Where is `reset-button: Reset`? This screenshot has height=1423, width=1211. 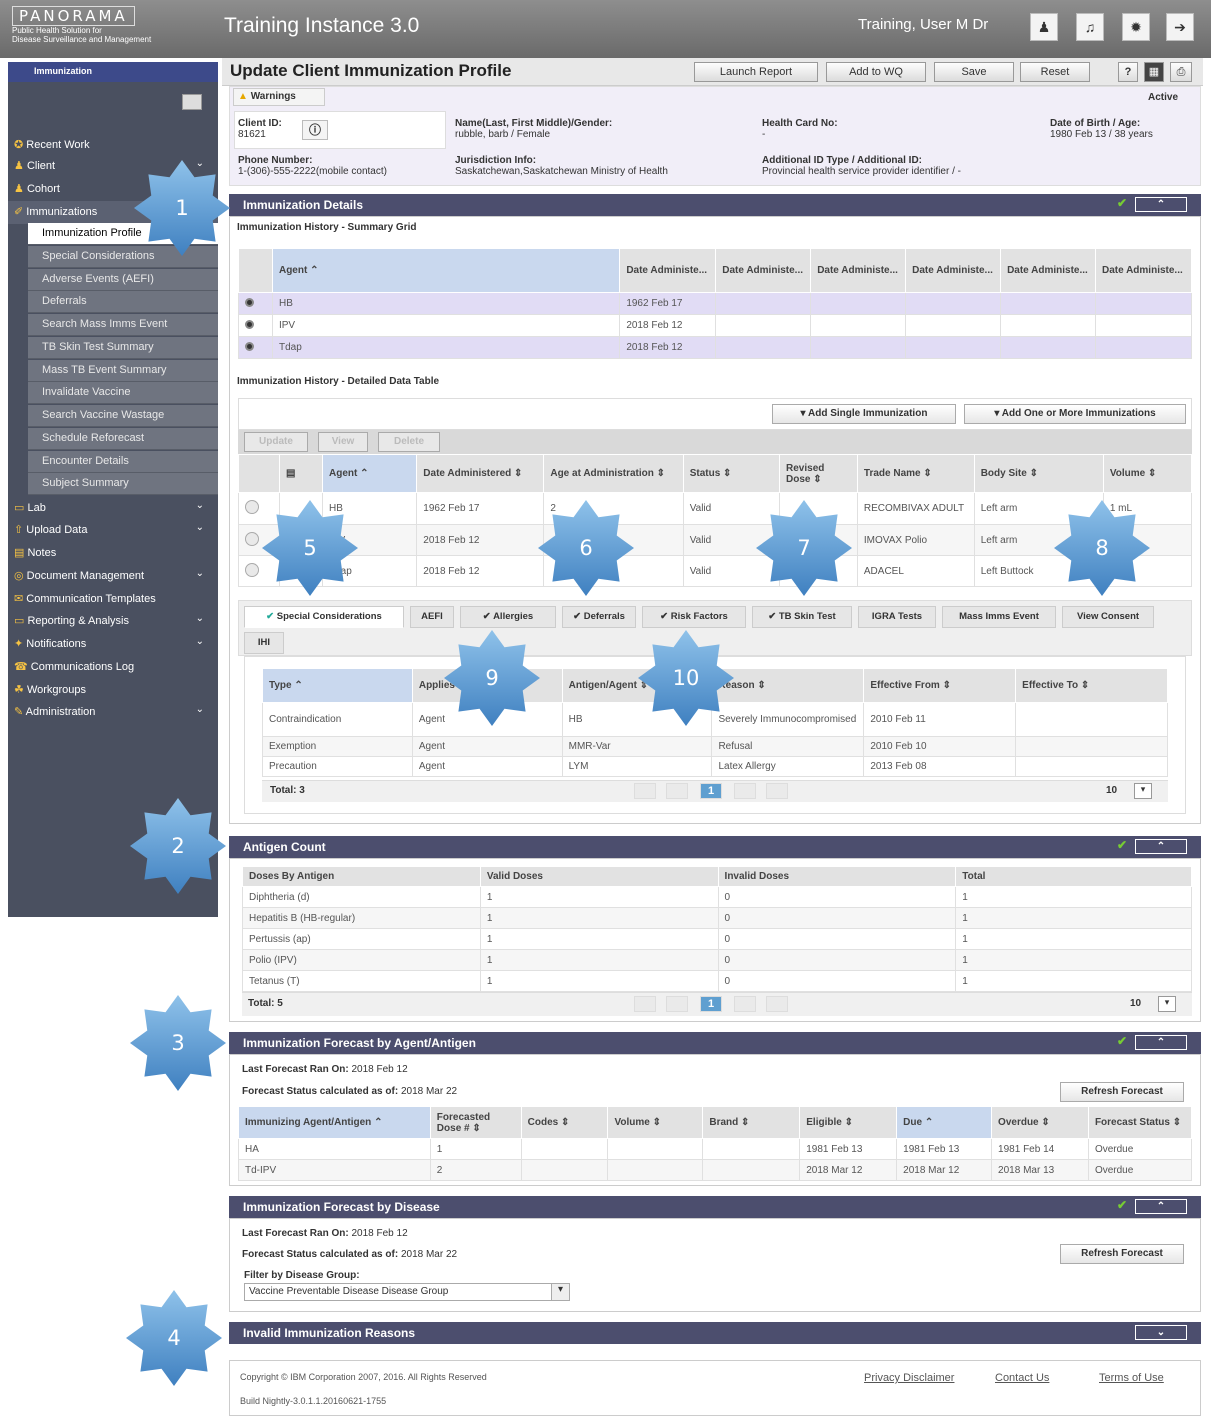
reset-button: Reset is located at coordinates (1055, 72).